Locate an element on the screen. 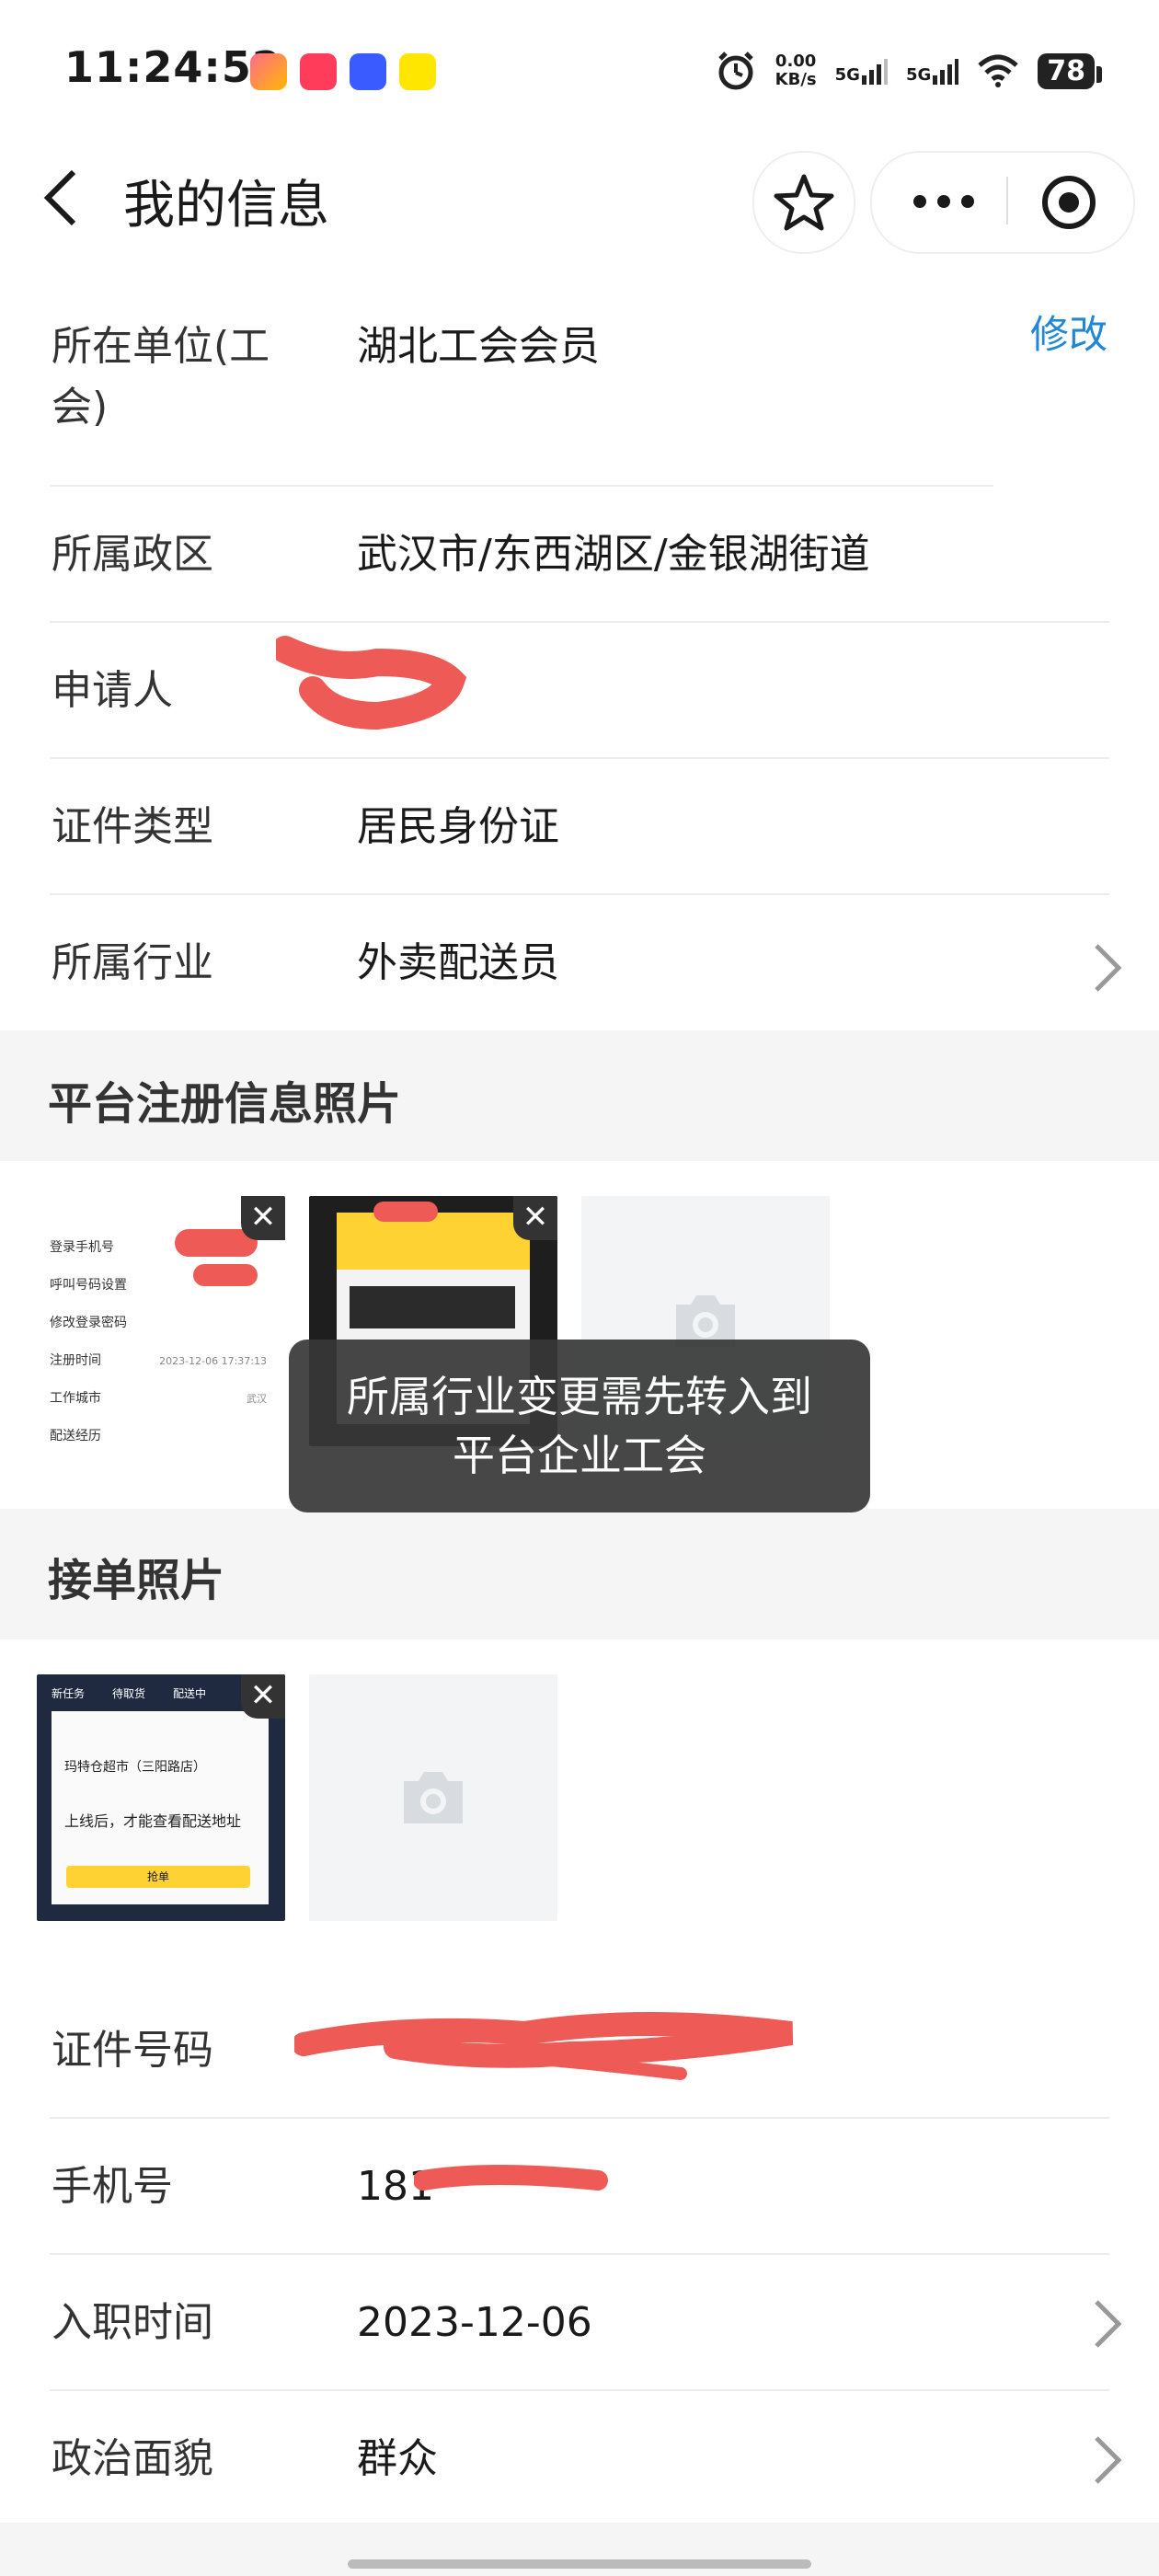 Image resolution: width=1159 pixels, height=2576 pixels. star-icon is located at coordinates (804, 202).